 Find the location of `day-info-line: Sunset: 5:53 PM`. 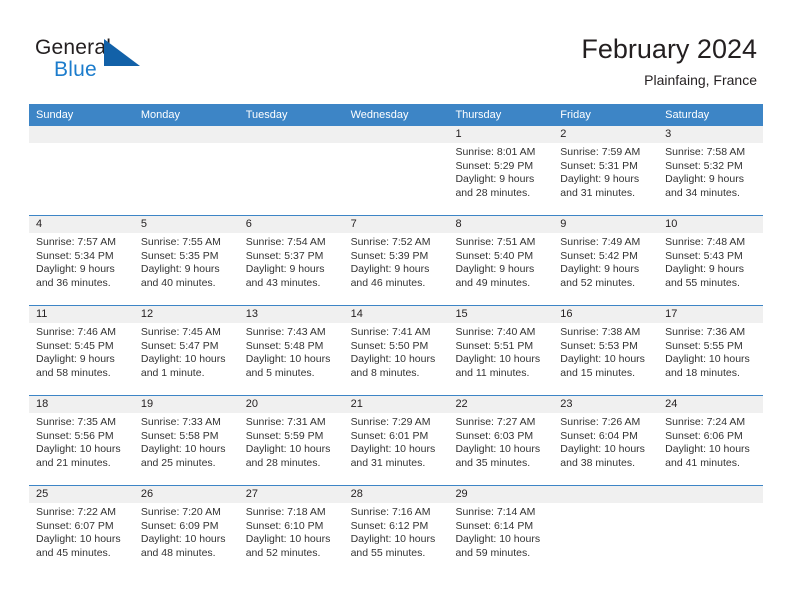

day-info-line: Sunset: 5:53 PM is located at coordinates (599, 345).